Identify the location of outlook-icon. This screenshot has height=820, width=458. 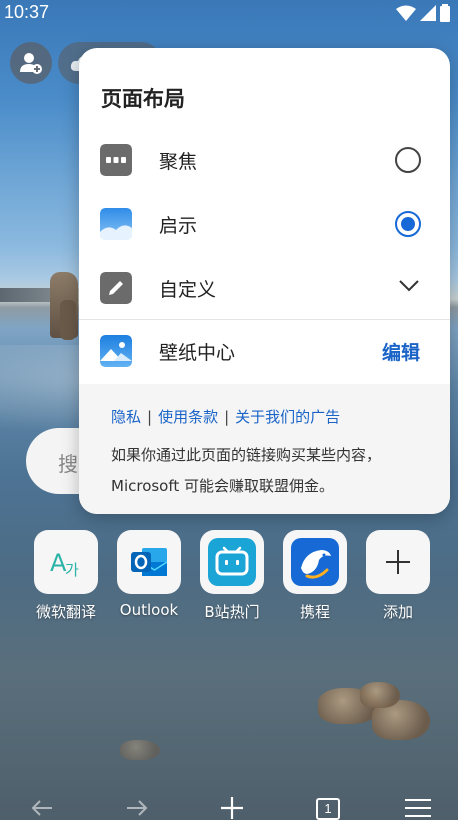
(149, 562).